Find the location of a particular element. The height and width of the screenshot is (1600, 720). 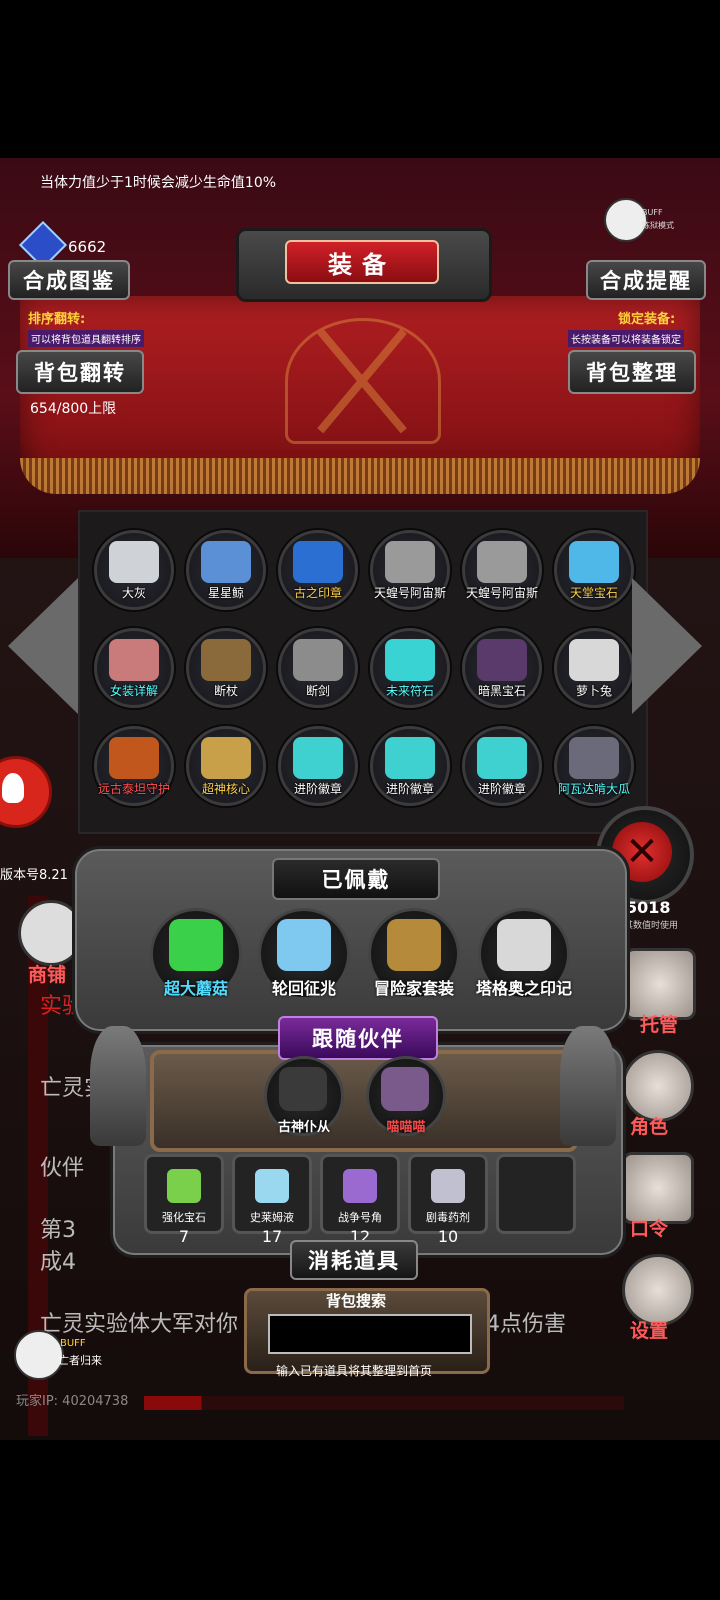

partner-label: 喵喵喵 is located at coordinates (406, 1127).